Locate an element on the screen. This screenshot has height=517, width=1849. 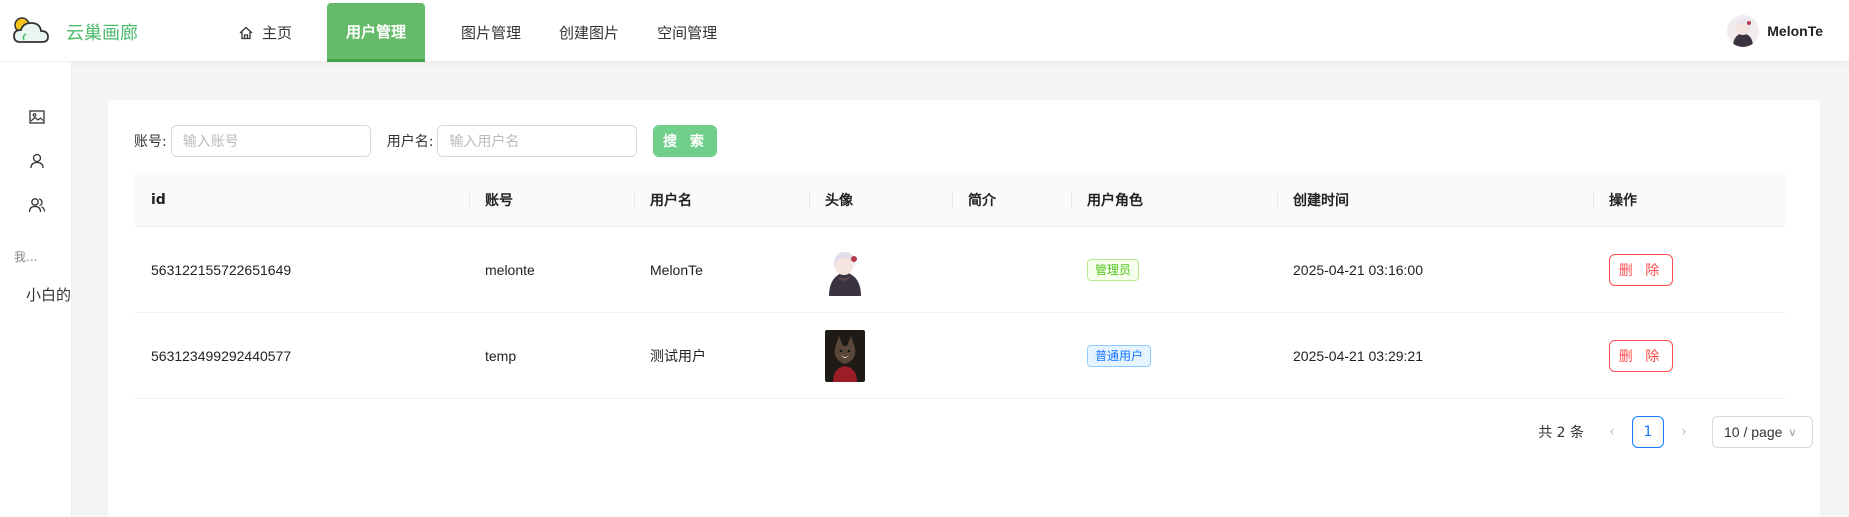
search-form: 账号: 输入账号 用户名: 输入用户名 搜 索 is located at coordinates (426, 141).